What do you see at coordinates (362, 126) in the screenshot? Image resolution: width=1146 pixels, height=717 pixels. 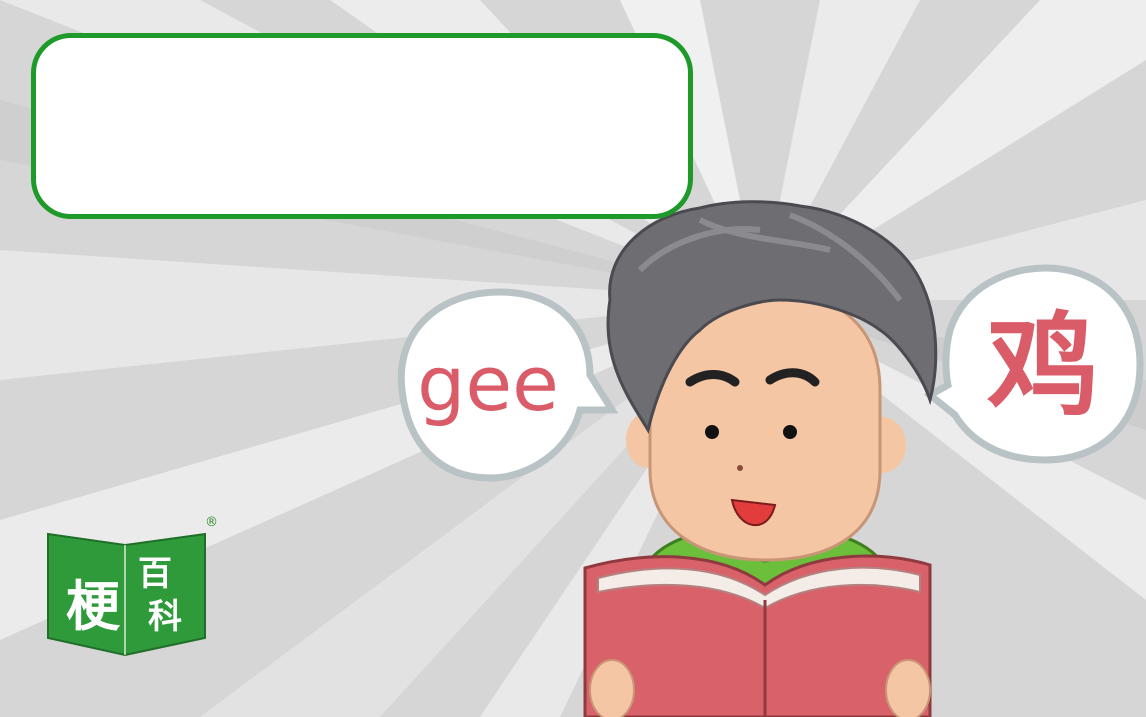 I see `empty-title-box` at bounding box center [362, 126].